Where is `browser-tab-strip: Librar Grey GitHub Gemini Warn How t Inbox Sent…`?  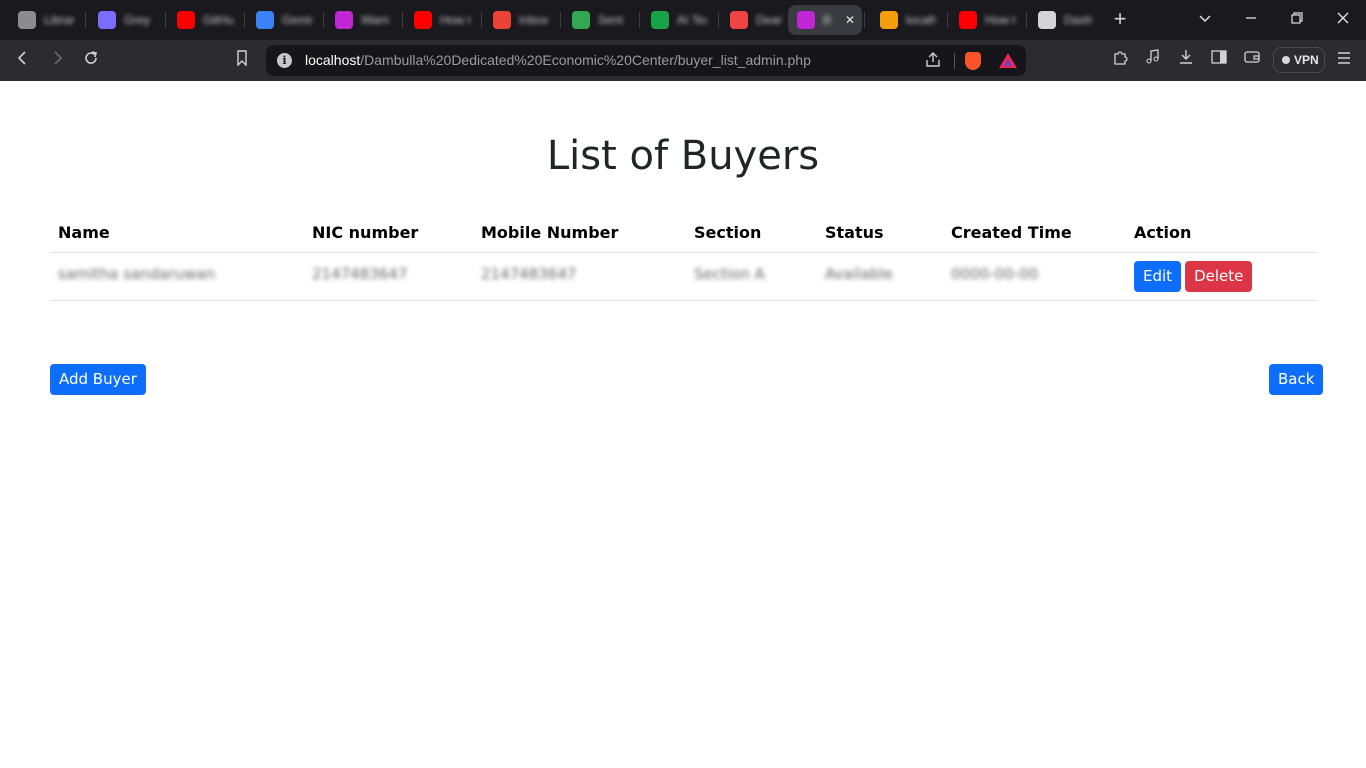 browser-tab-strip: Librar Grey GitHub Gemini Warn How t Inbox Sent… is located at coordinates (683, 20).